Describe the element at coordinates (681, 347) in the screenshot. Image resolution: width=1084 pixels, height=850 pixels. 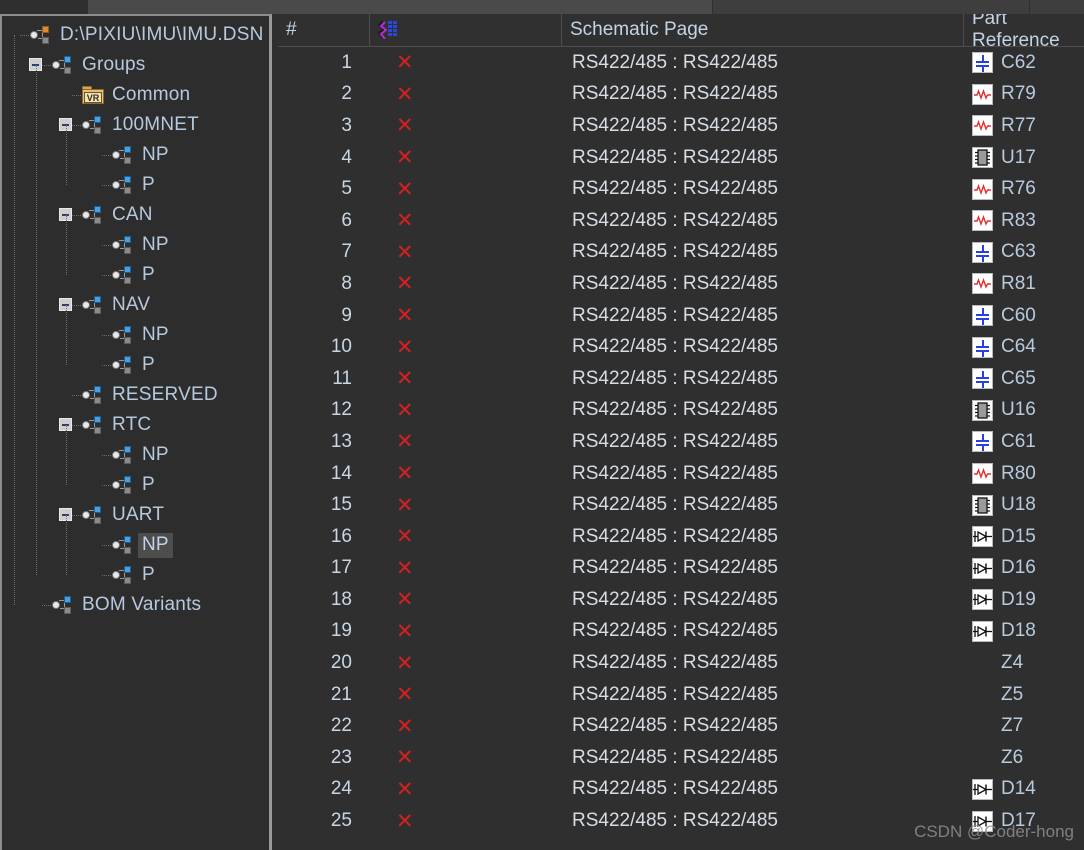
I see `table-row: 10 ✕ RS422/485 : RS422/485 C64` at that location.